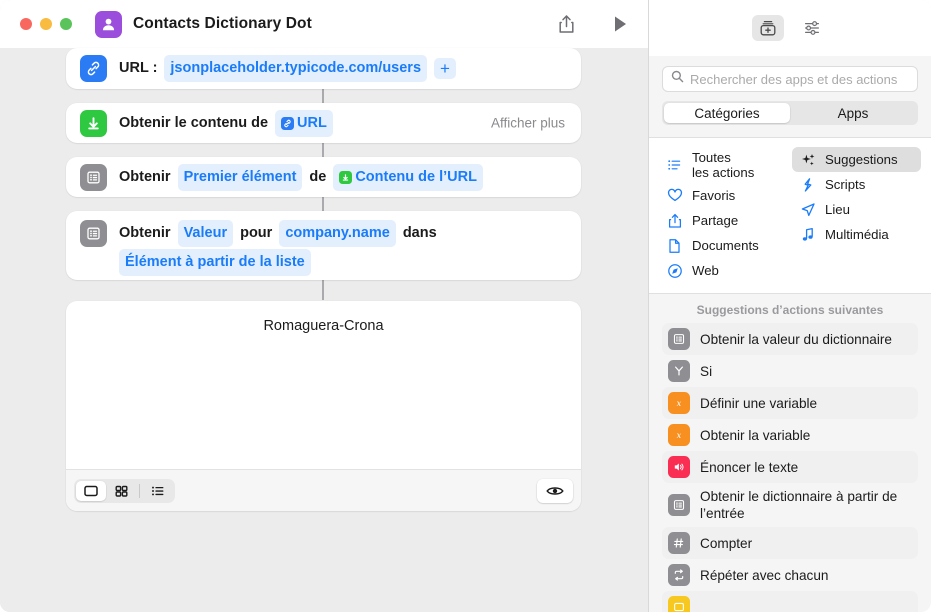 This screenshot has width=931, height=612. What do you see at coordinates (790, 371) in the screenshot?
I see `list-item: Si` at bounding box center [790, 371].